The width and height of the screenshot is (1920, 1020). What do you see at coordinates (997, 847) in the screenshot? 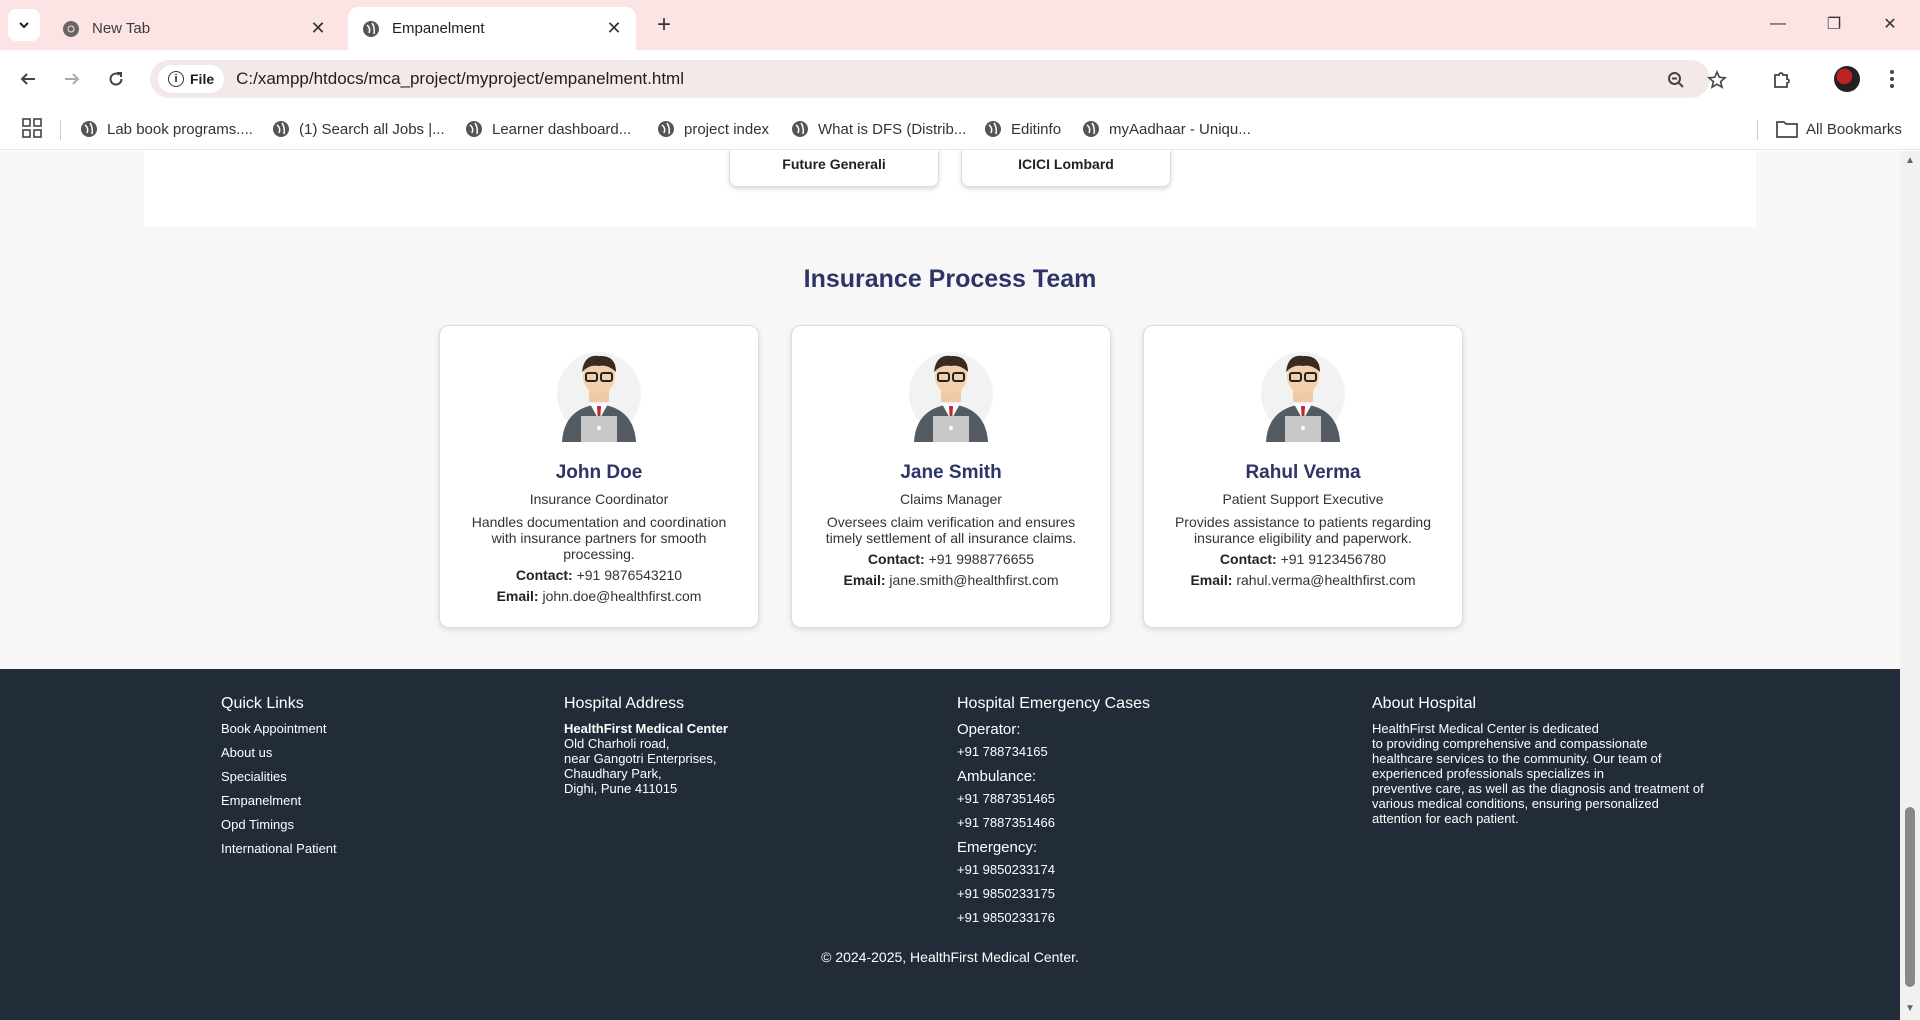
I see `emergency-label: Emergency:` at bounding box center [997, 847].